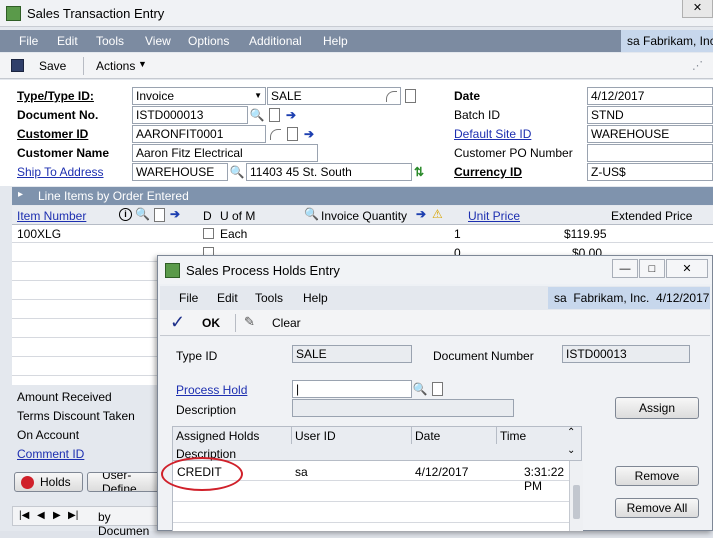  Describe the element at coordinates (197, 356) in the screenshot. I see `type-id-label: Type ID` at that location.